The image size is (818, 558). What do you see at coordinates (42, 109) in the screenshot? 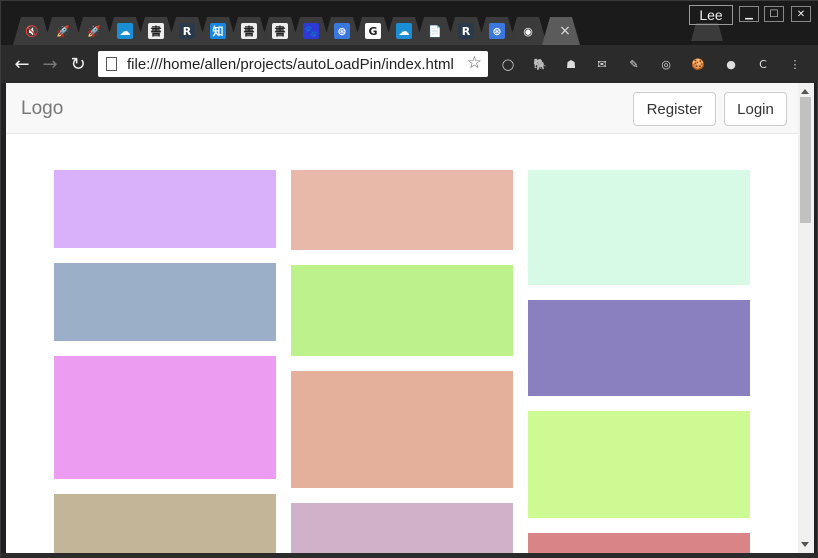
I see `site-logo: Logo` at bounding box center [42, 109].